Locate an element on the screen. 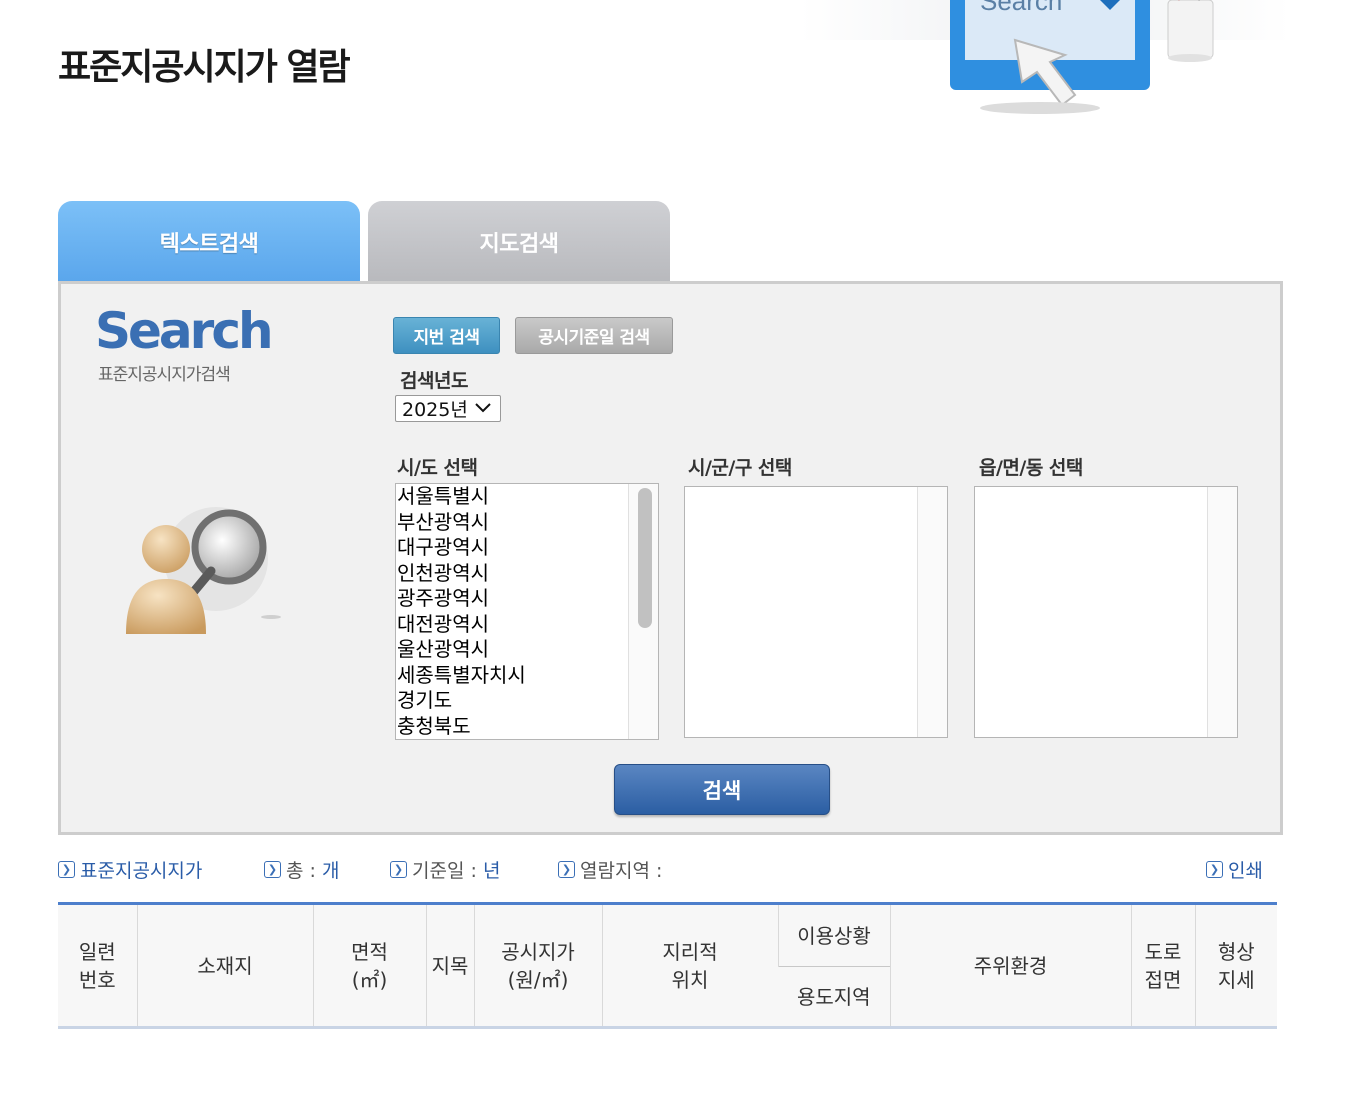 Image resolution: width=1348 pixels, height=1108 pixels. col-shape-terrain: 형상 지세 is located at coordinates (1235, 965).